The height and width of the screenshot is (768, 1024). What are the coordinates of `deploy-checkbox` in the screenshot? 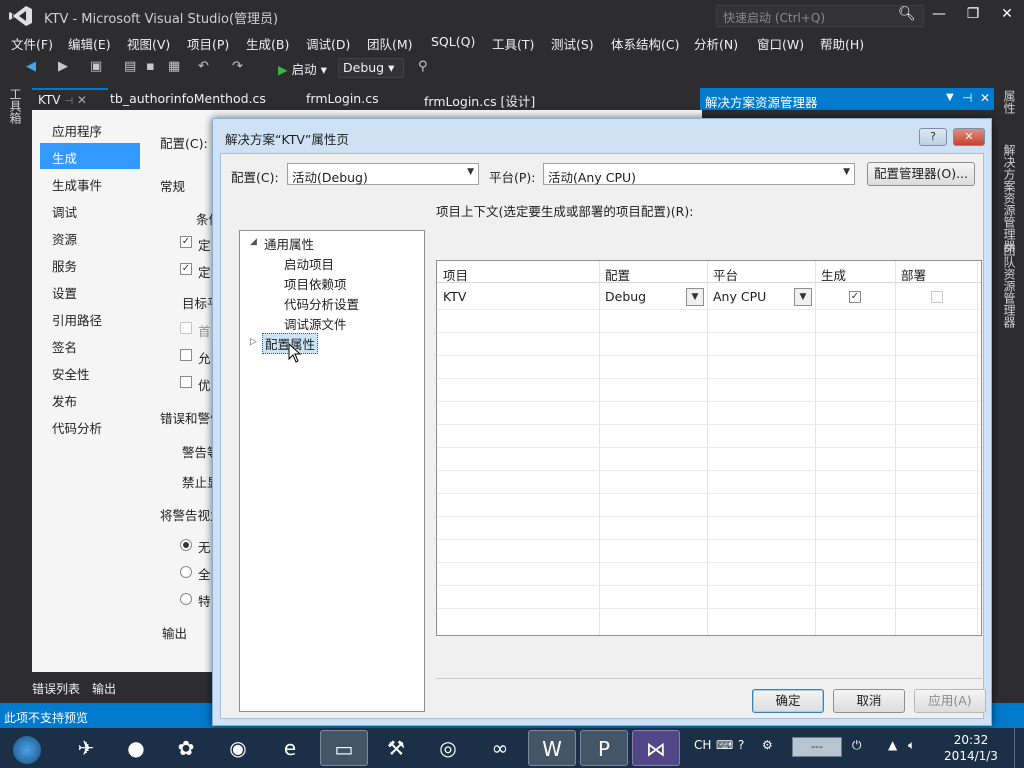 It's located at (937, 297).